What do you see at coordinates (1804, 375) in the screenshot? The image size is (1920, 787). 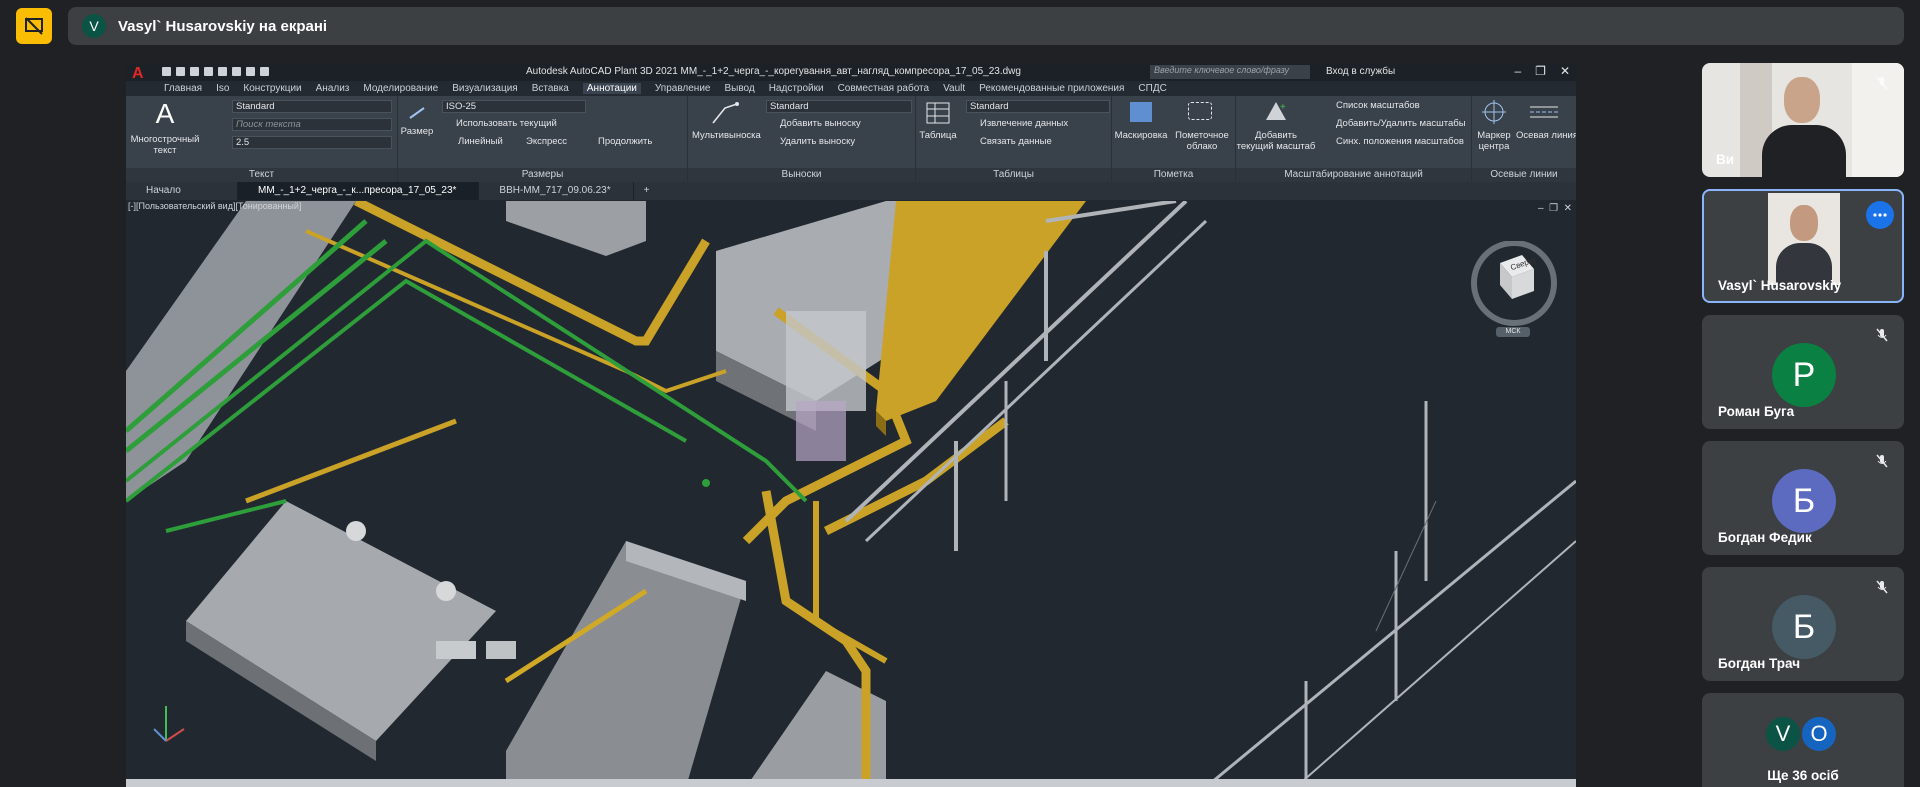 I see `avatar: Р` at bounding box center [1804, 375].